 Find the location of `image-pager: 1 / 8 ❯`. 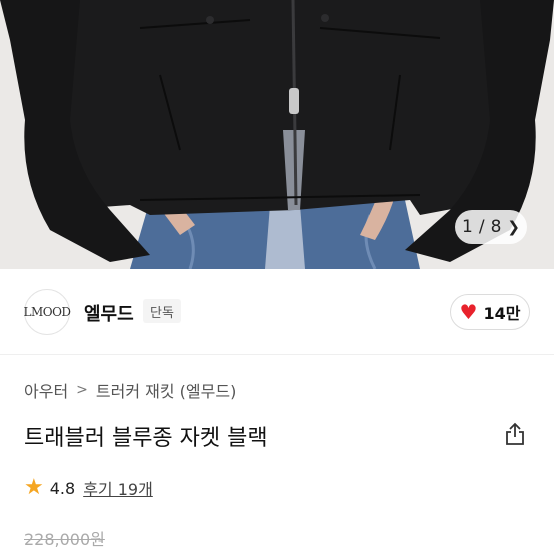

image-pager: 1 / 8 ❯ is located at coordinates (491, 227).